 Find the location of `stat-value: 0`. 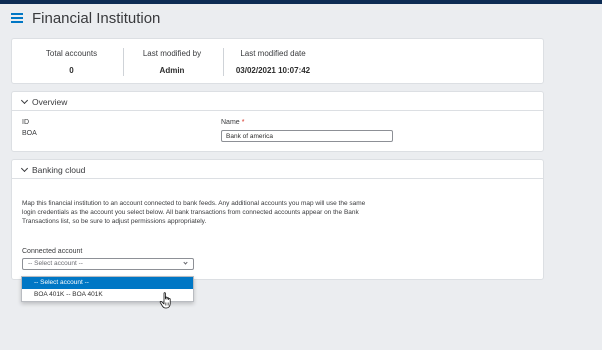

stat-value: 0 is located at coordinates (71, 70).